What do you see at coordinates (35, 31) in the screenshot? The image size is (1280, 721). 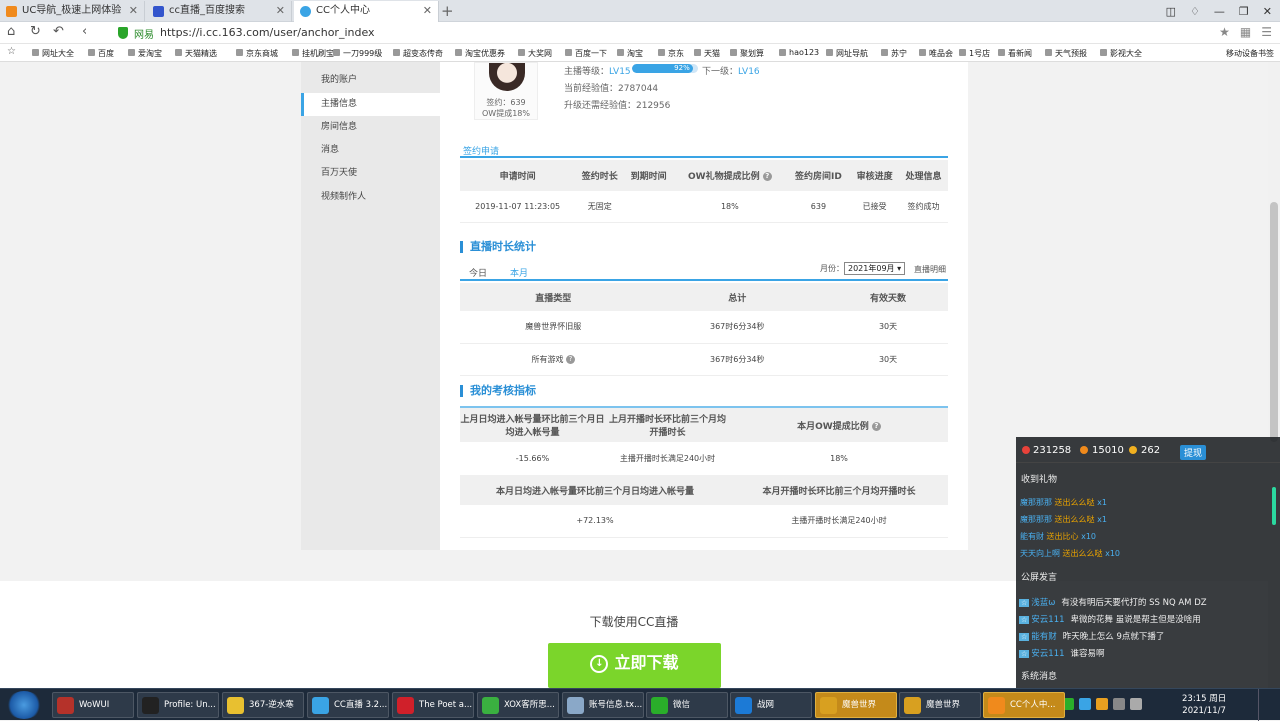 I see `reload-icon: ↻` at bounding box center [35, 31].